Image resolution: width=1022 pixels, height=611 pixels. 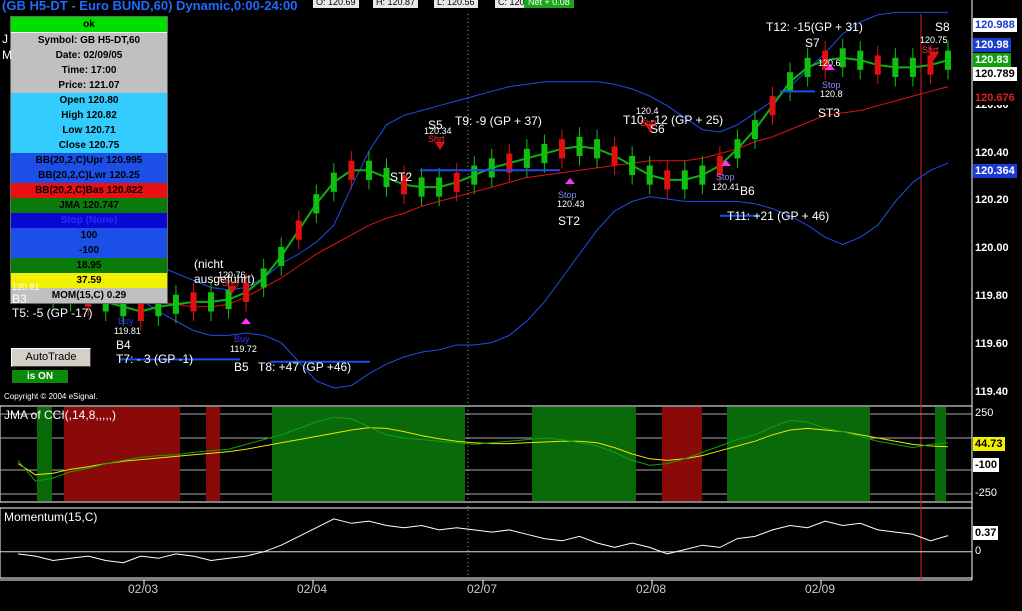 What do you see at coordinates (89, 55) in the screenshot?
I see `info-row: Date: 02/09/05` at bounding box center [89, 55].